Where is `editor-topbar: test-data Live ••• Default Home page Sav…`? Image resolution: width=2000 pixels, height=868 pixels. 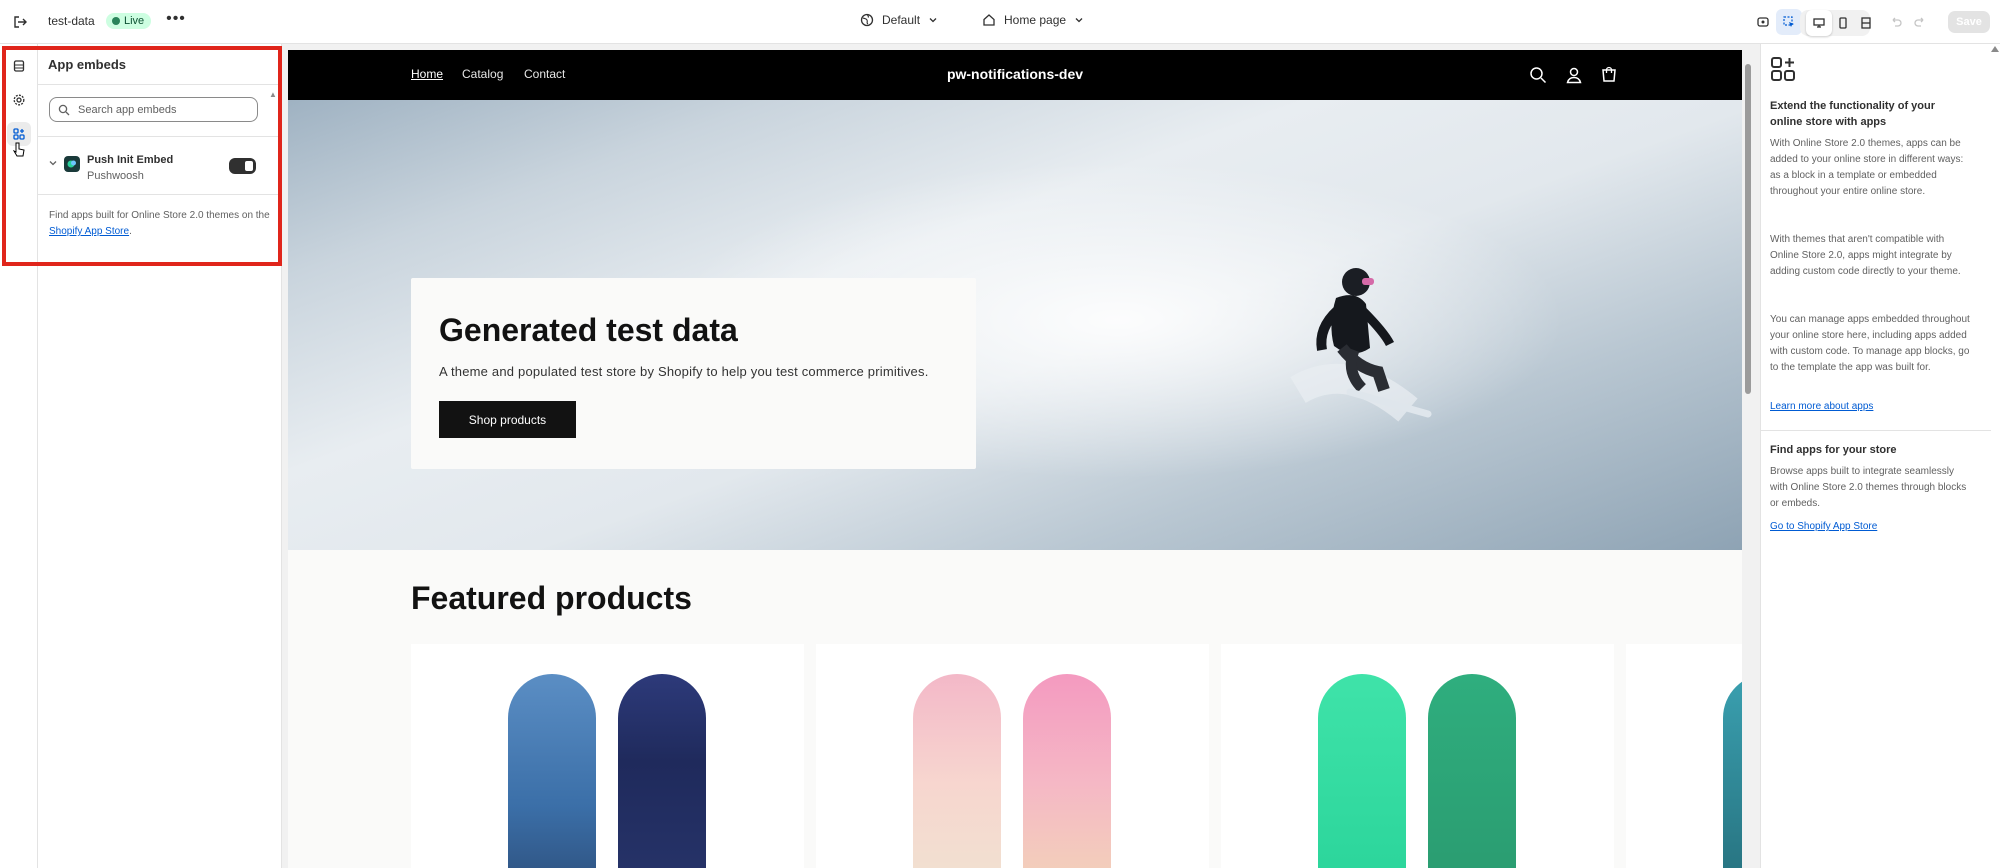 editor-topbar: test-data Live ••• Default Home page Sav… is located at coordinates (1000, 22).